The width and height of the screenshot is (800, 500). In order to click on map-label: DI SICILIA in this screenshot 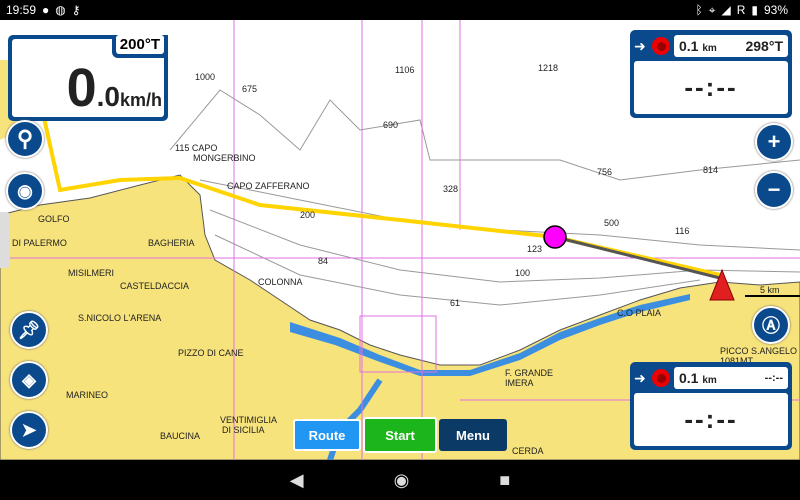, I will do `click(243, 430)`.